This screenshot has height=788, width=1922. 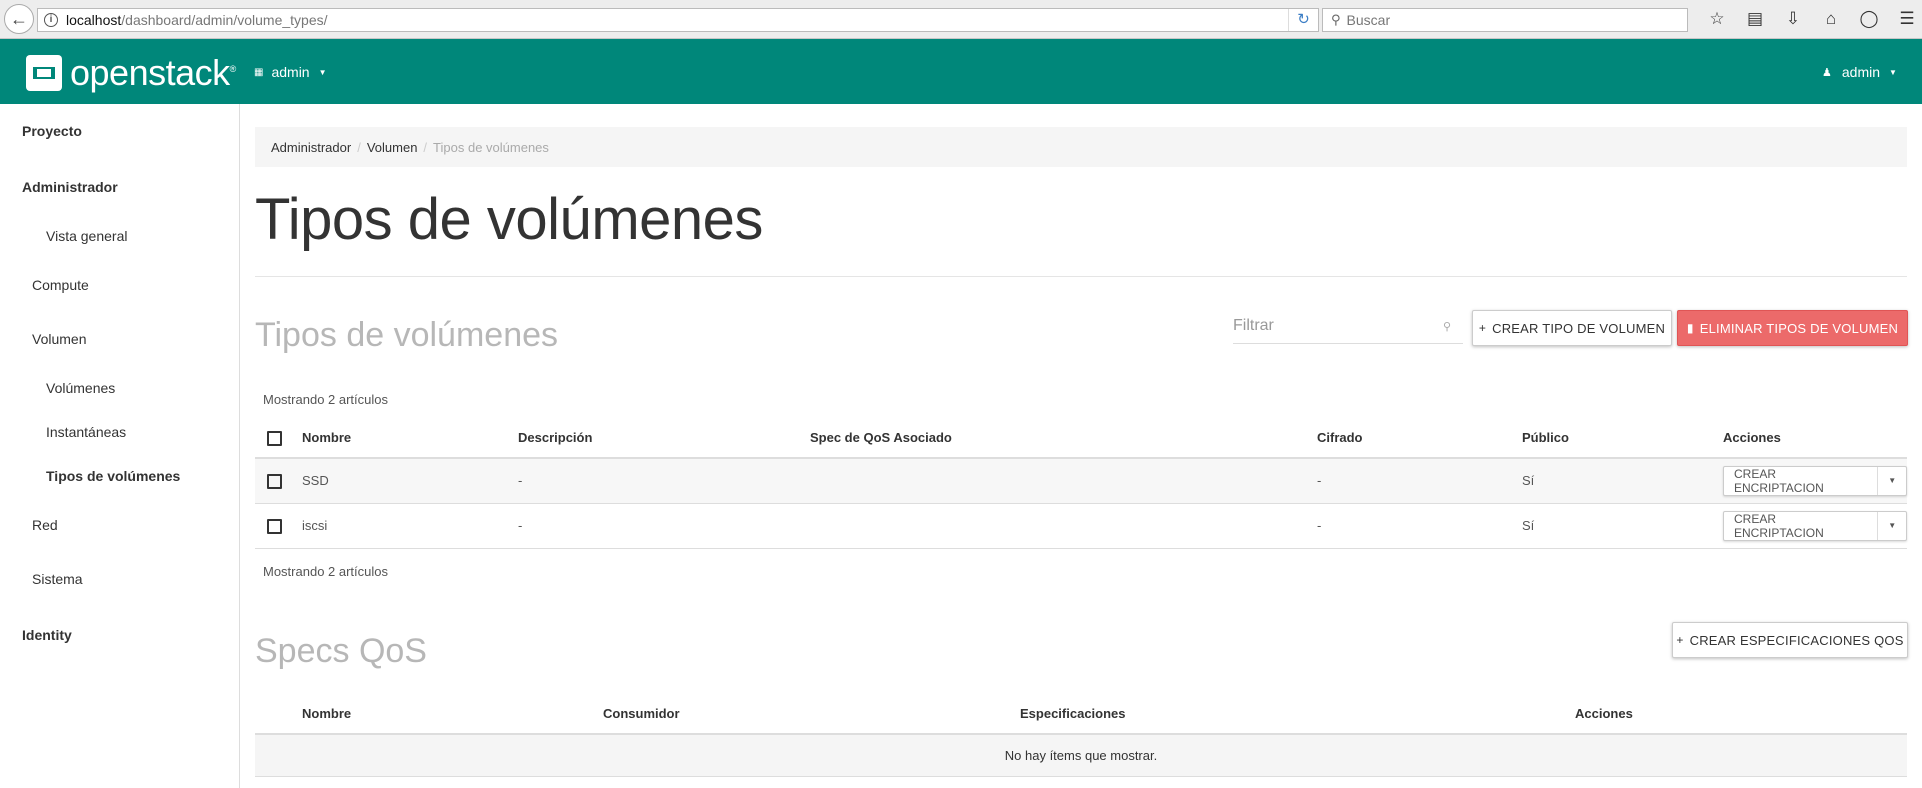 What do you see at coordinates (59, 339) in the screenshot?
I see `sidebar-item-volumen: Volumen` at bounding box center [59, 339].